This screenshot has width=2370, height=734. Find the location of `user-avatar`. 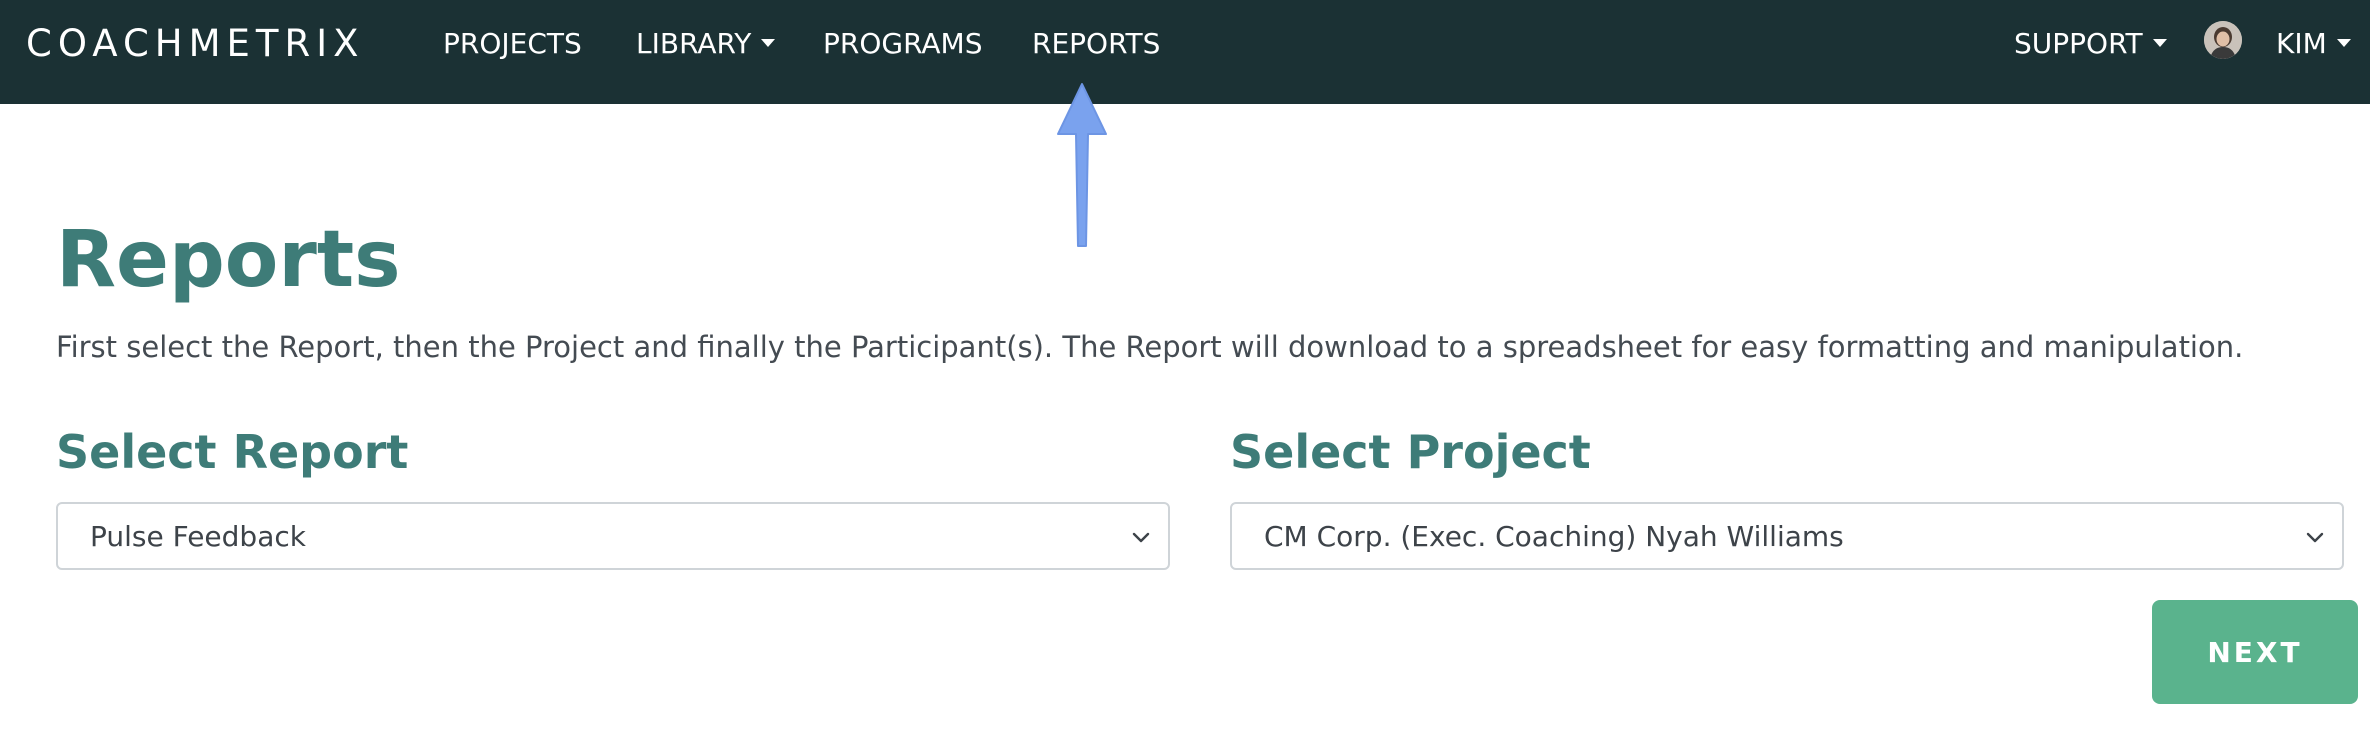

user-avatar is located at coordinates (2223, 40).